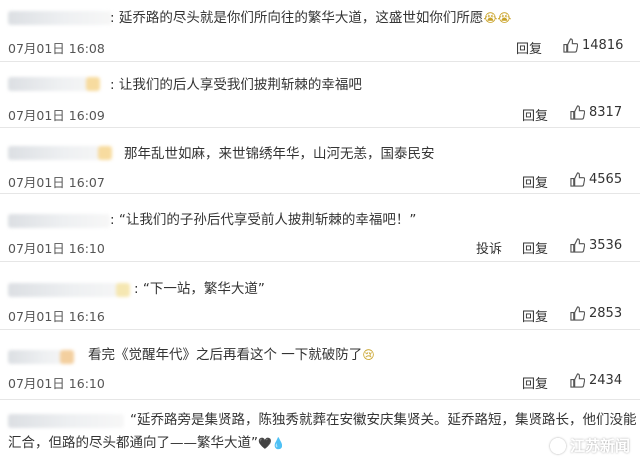  I want to click on comment-text-line2: 汇合，但路的尽头都通向了——繁华大道”🖤💧, so click(147, 443).